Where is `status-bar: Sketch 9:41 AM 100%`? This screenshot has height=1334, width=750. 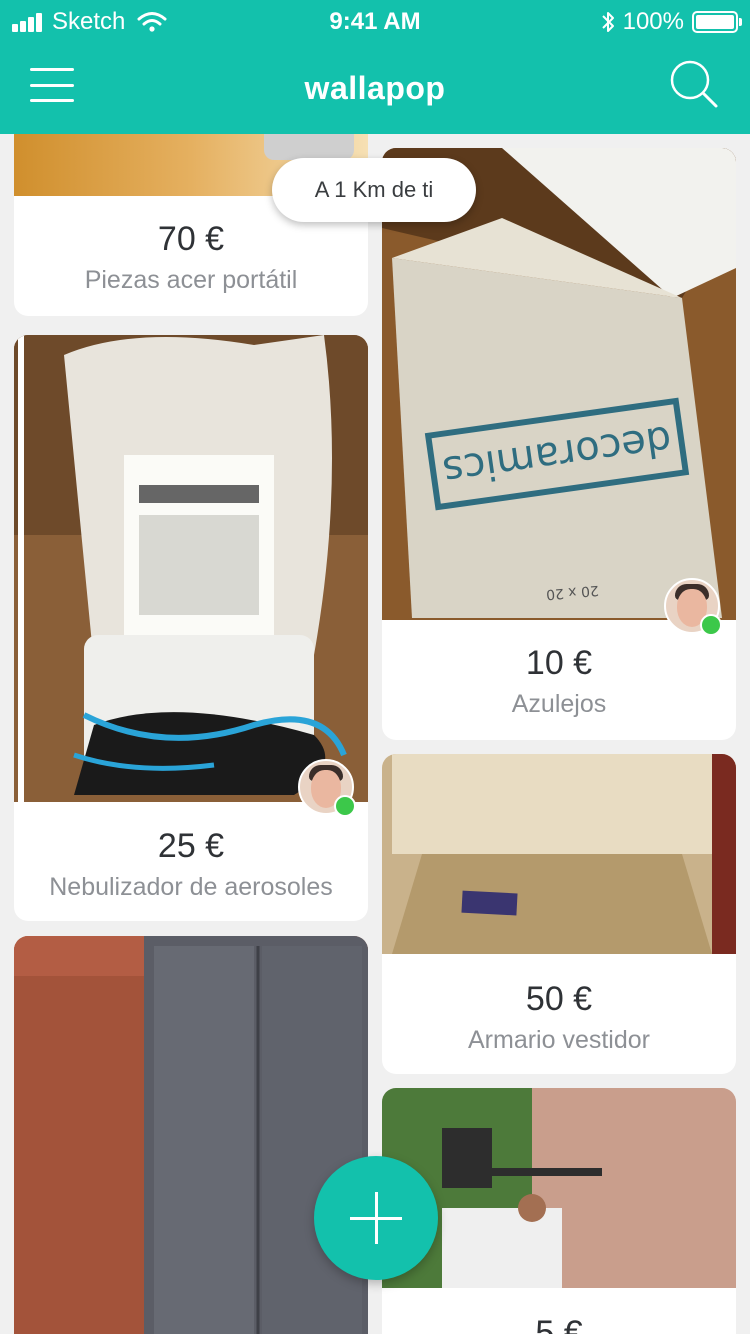 status-bar: Sketch 9:41 AM 100% is located at coordinates (375, 20).